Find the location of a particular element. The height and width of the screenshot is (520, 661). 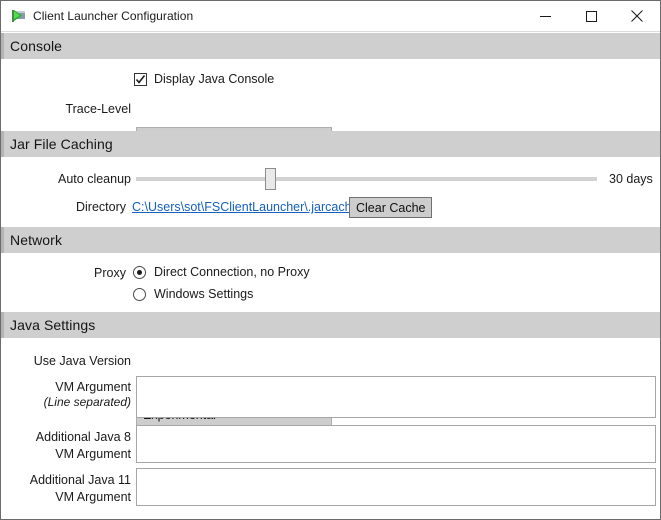

auto-cleanup-slider is located at coordinates (366, 179).